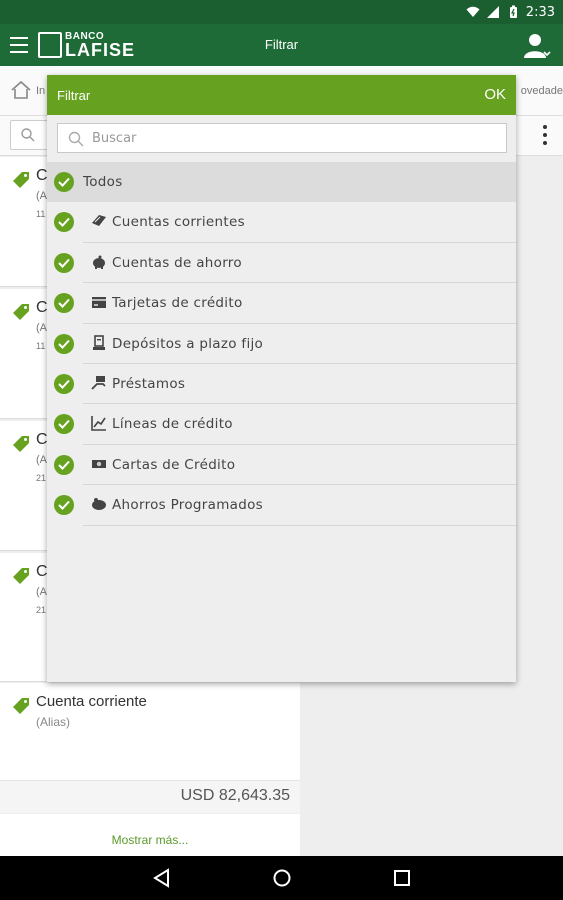 The height and width of the screenshot is (900, 563). What do you see at coordinates (150, 748) in the screenshot?
I see `account-card: Cuenta corriente (Alias) USD 82,643.35` at bounding box center [150, 748].